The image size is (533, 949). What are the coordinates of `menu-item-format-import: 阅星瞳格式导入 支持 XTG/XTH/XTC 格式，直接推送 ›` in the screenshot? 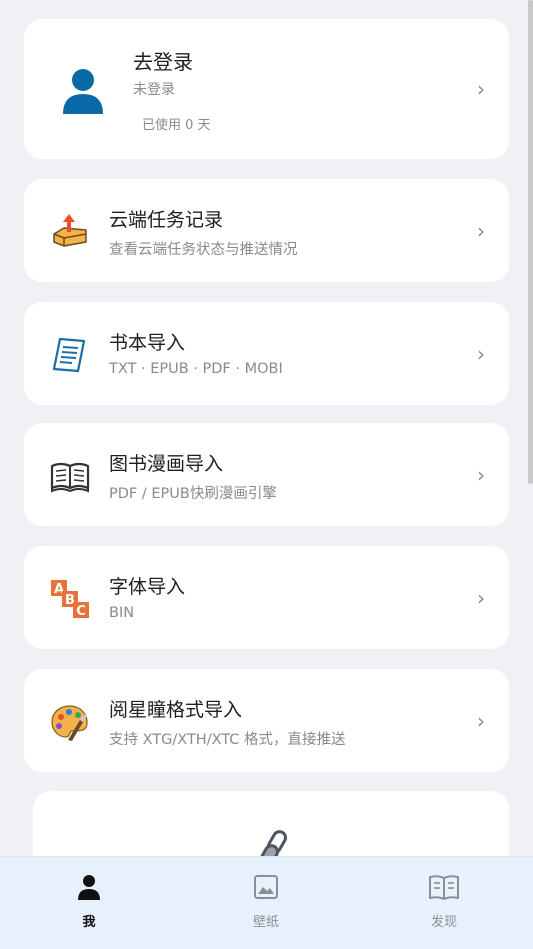 It's located at (266, 720).